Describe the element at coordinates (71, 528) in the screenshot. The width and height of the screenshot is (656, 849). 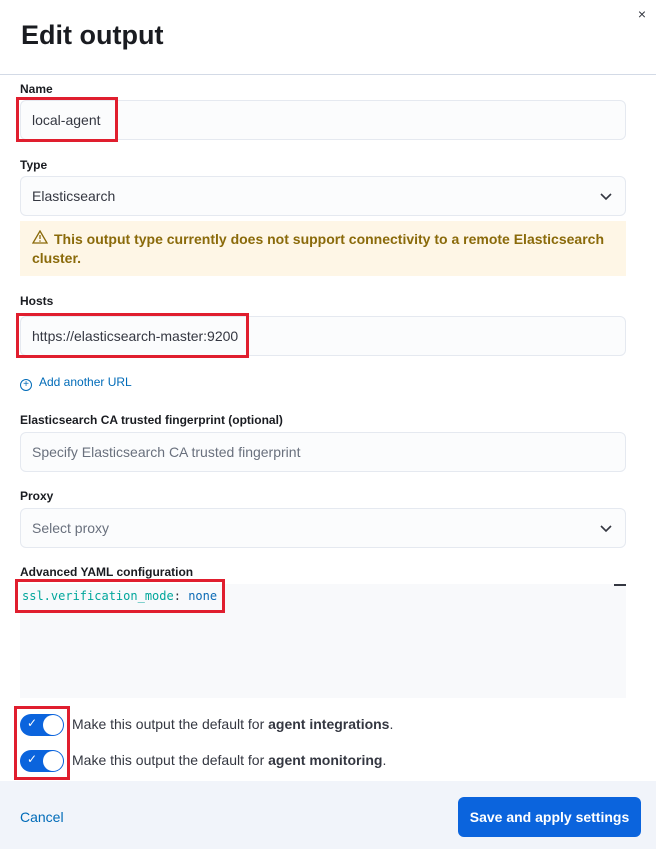
I see `proxy-placeholder: Select proxy` at that location.